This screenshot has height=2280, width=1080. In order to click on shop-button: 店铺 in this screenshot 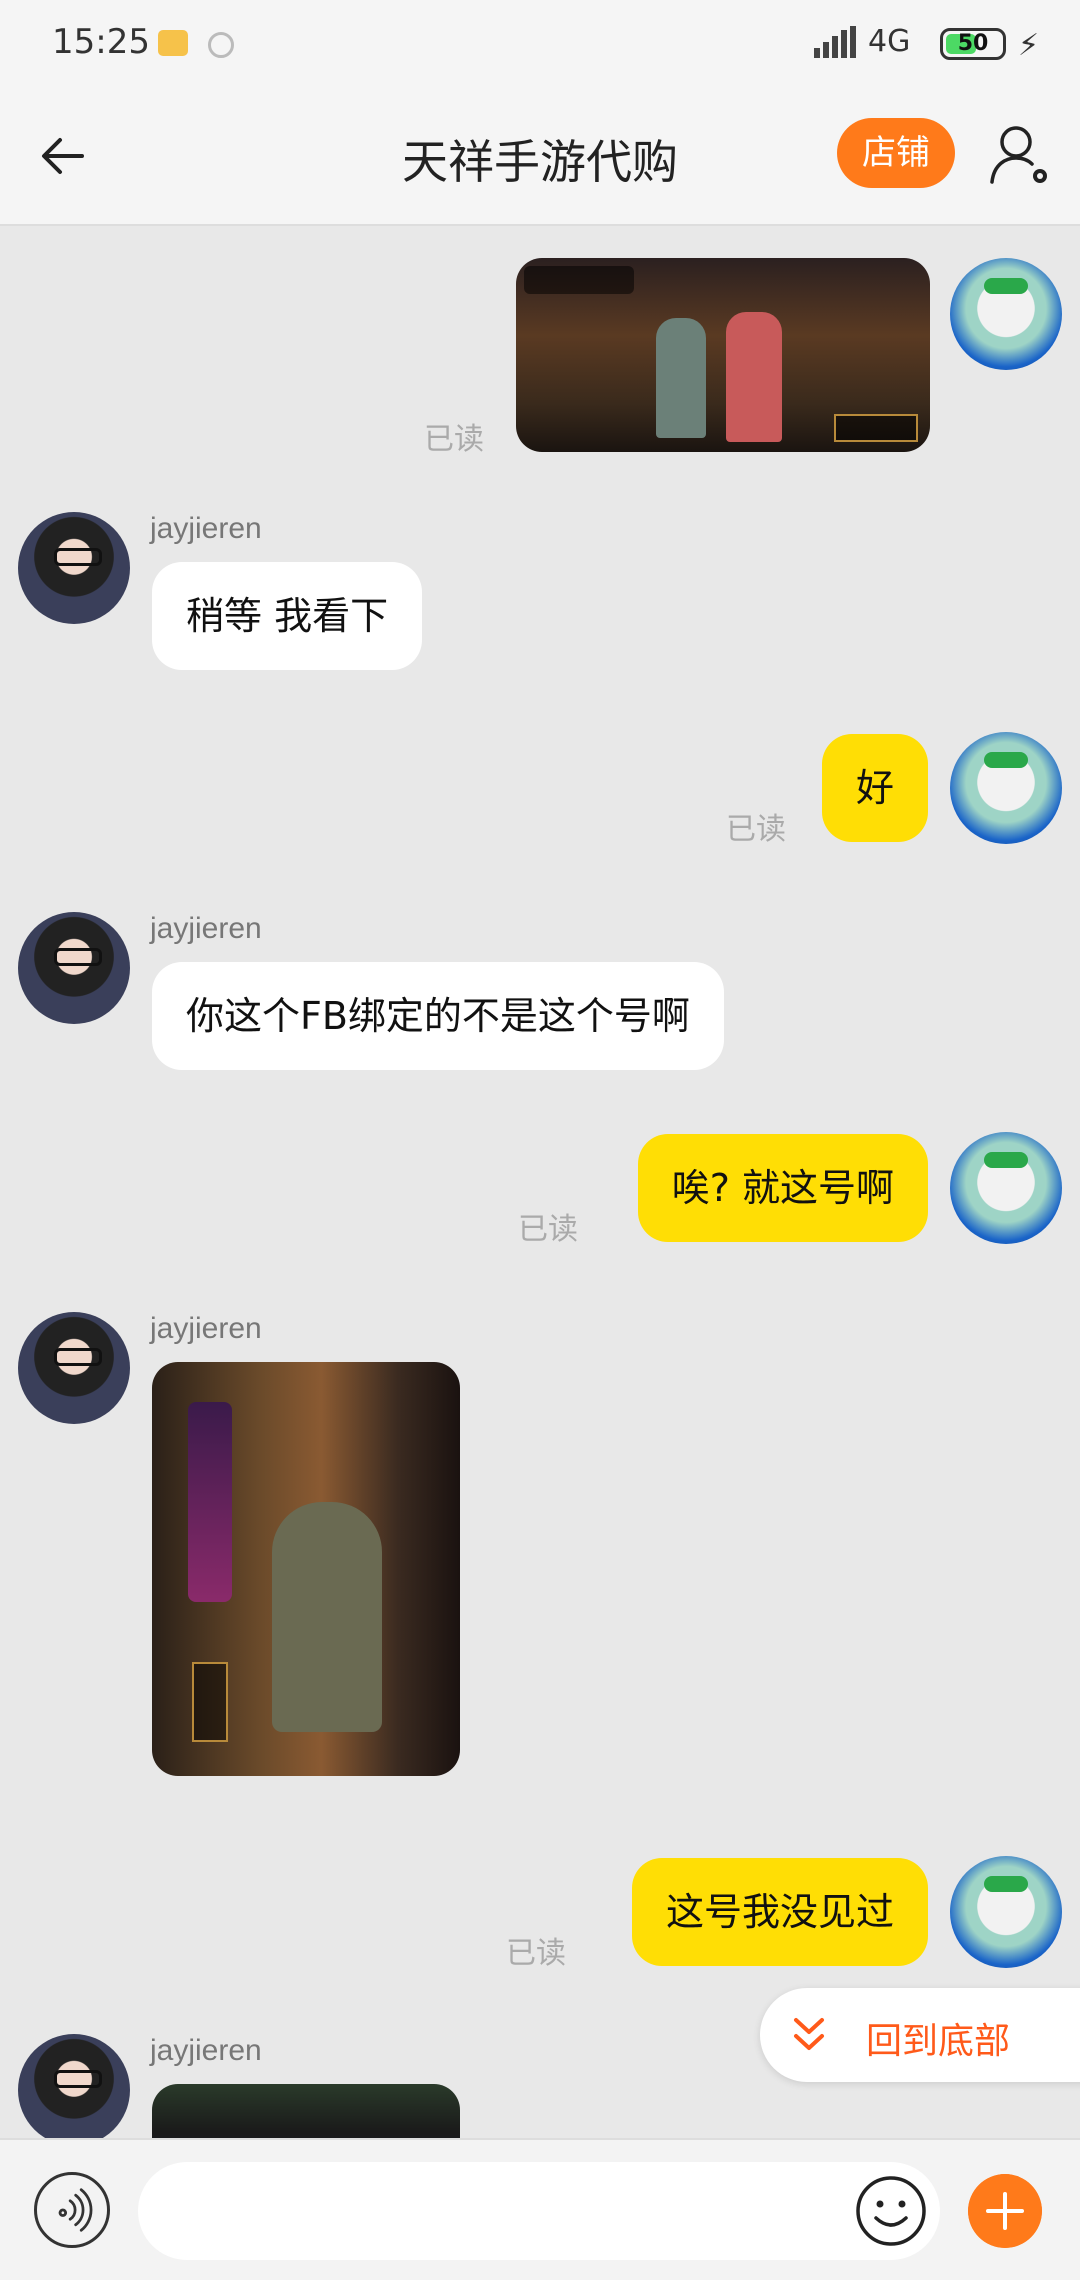, I will do `click(896, 153)`.